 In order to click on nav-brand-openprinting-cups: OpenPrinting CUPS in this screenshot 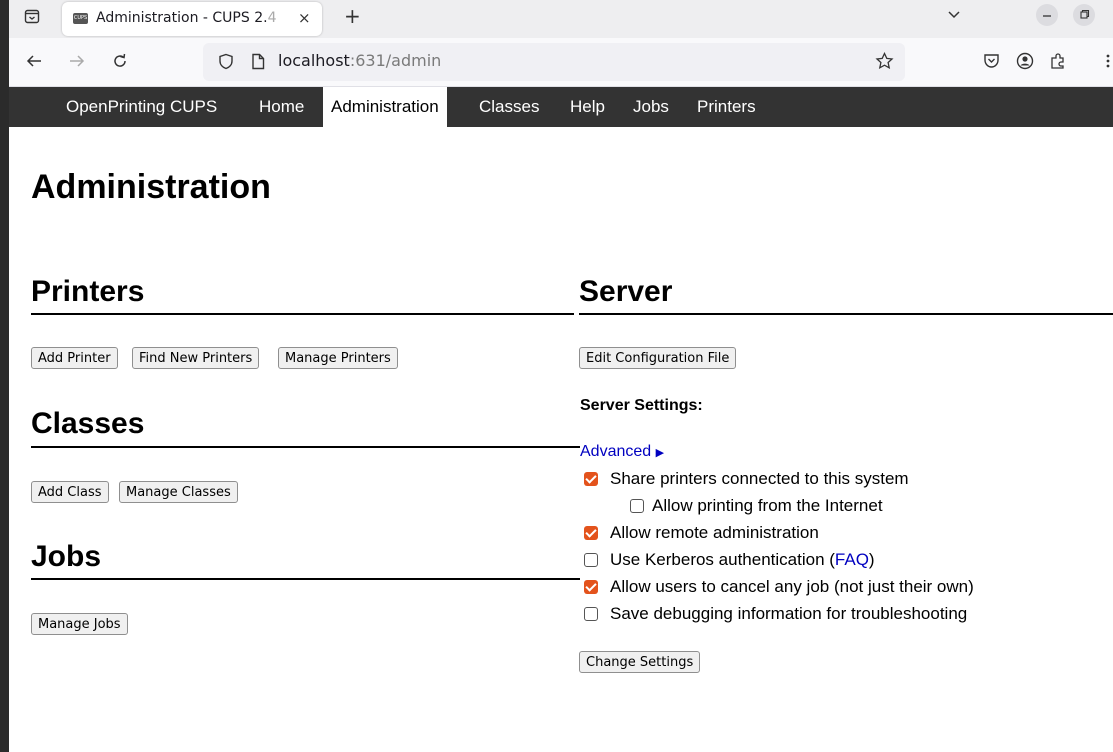, I will do `click(141, 107)`.